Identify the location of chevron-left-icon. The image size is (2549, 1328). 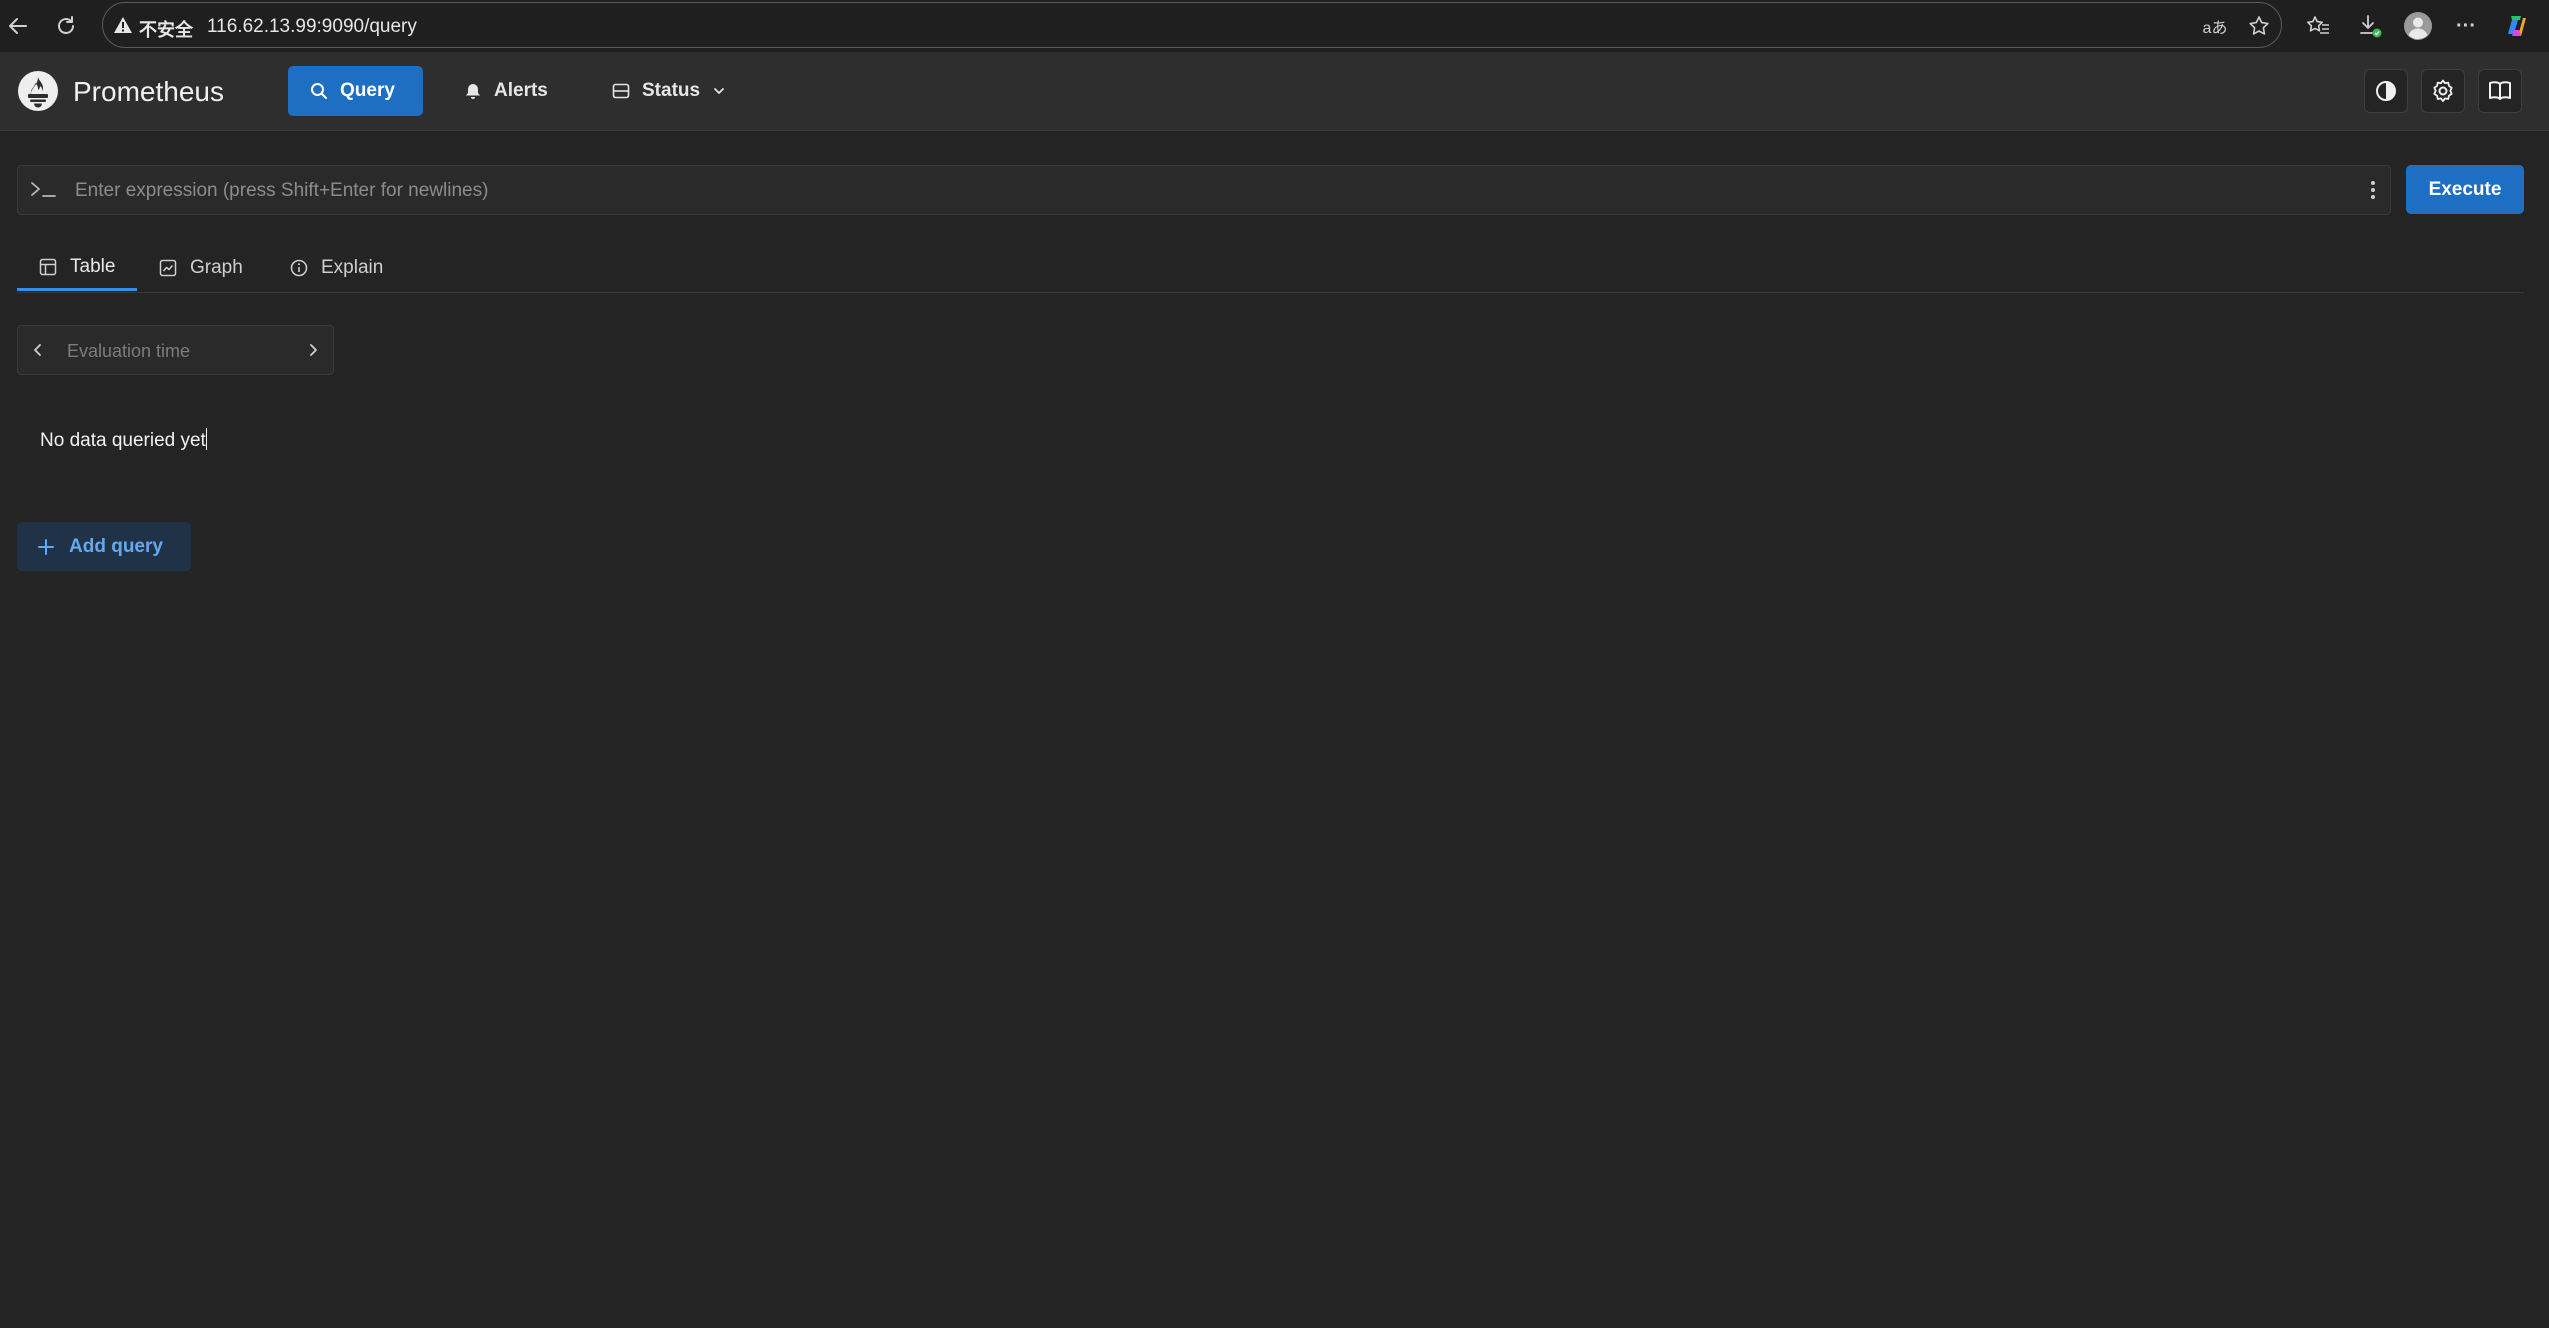
(38, 350).